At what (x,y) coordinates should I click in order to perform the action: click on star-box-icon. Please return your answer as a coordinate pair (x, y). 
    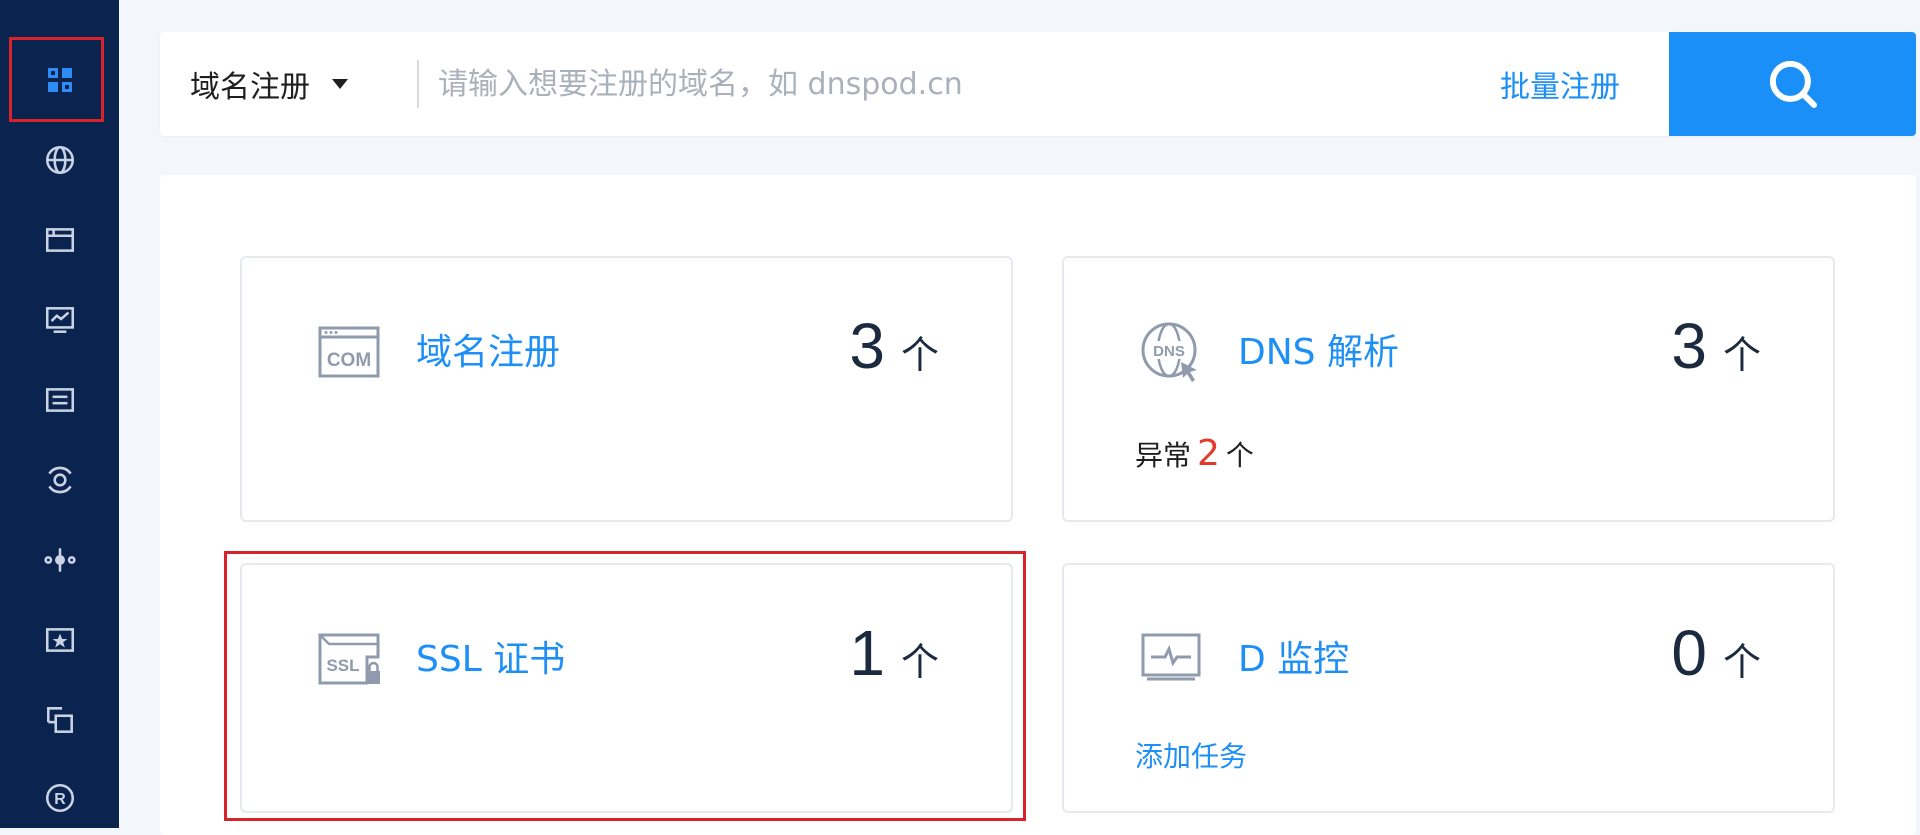
    Looking at the image, I should click on (59, 640).